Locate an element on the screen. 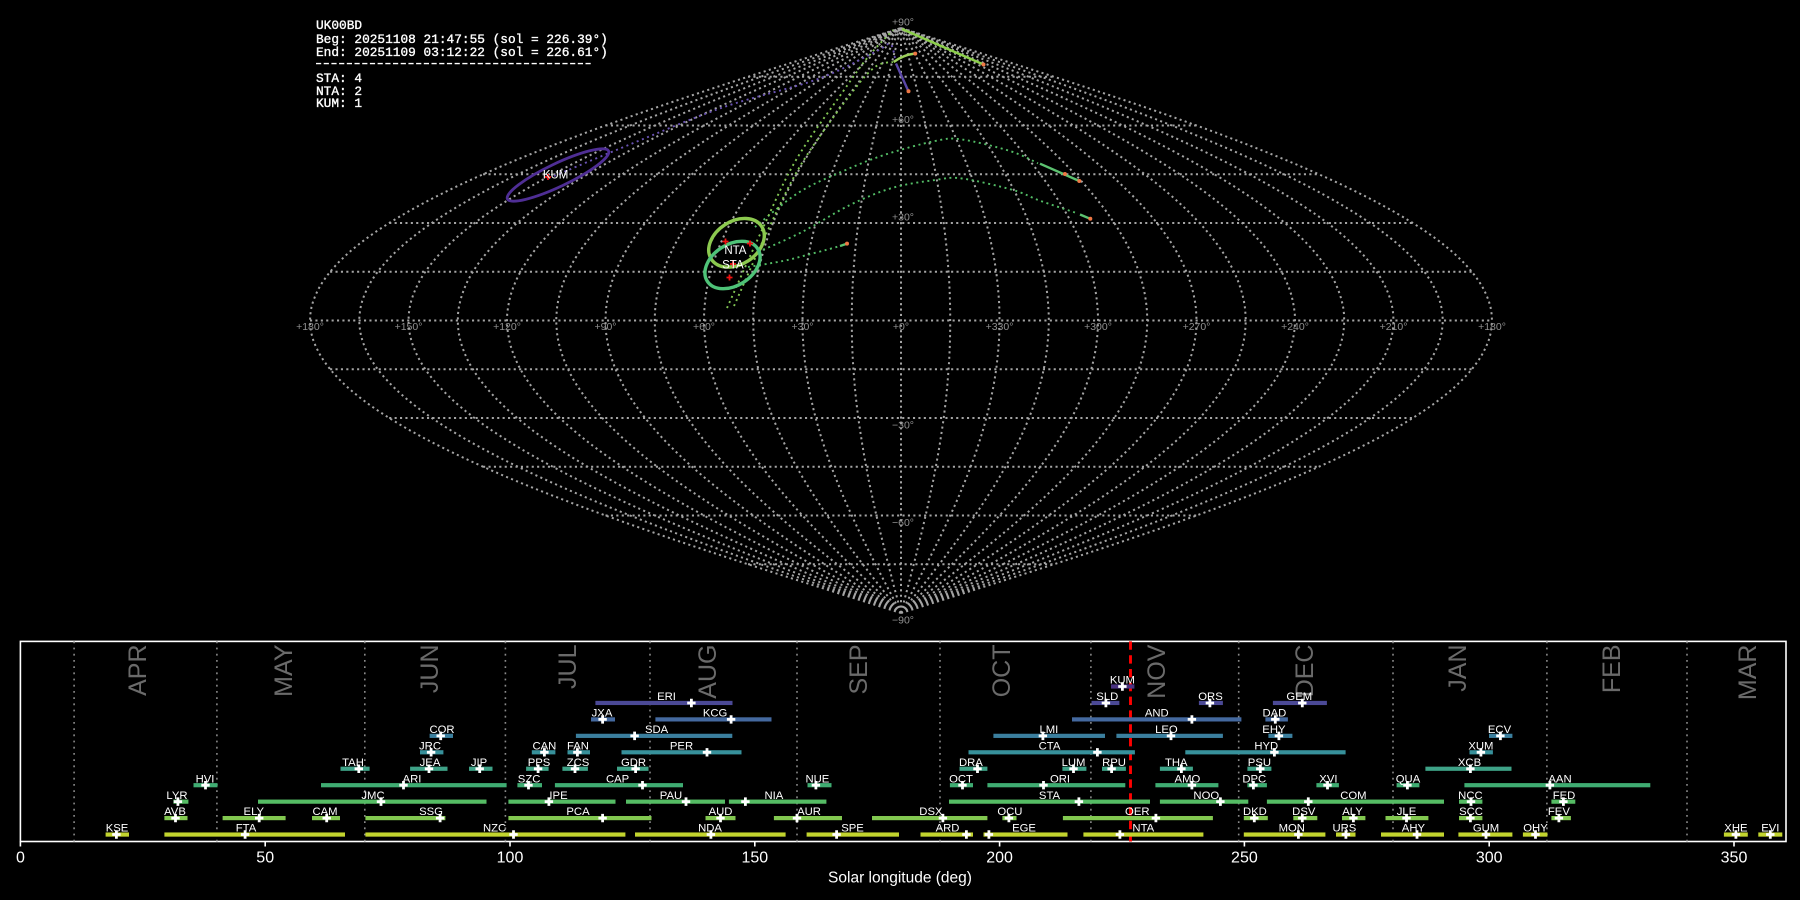 The width and height of the screenshot is (1800, 900). svg-text: MON is located at coordinates (1292, 829).